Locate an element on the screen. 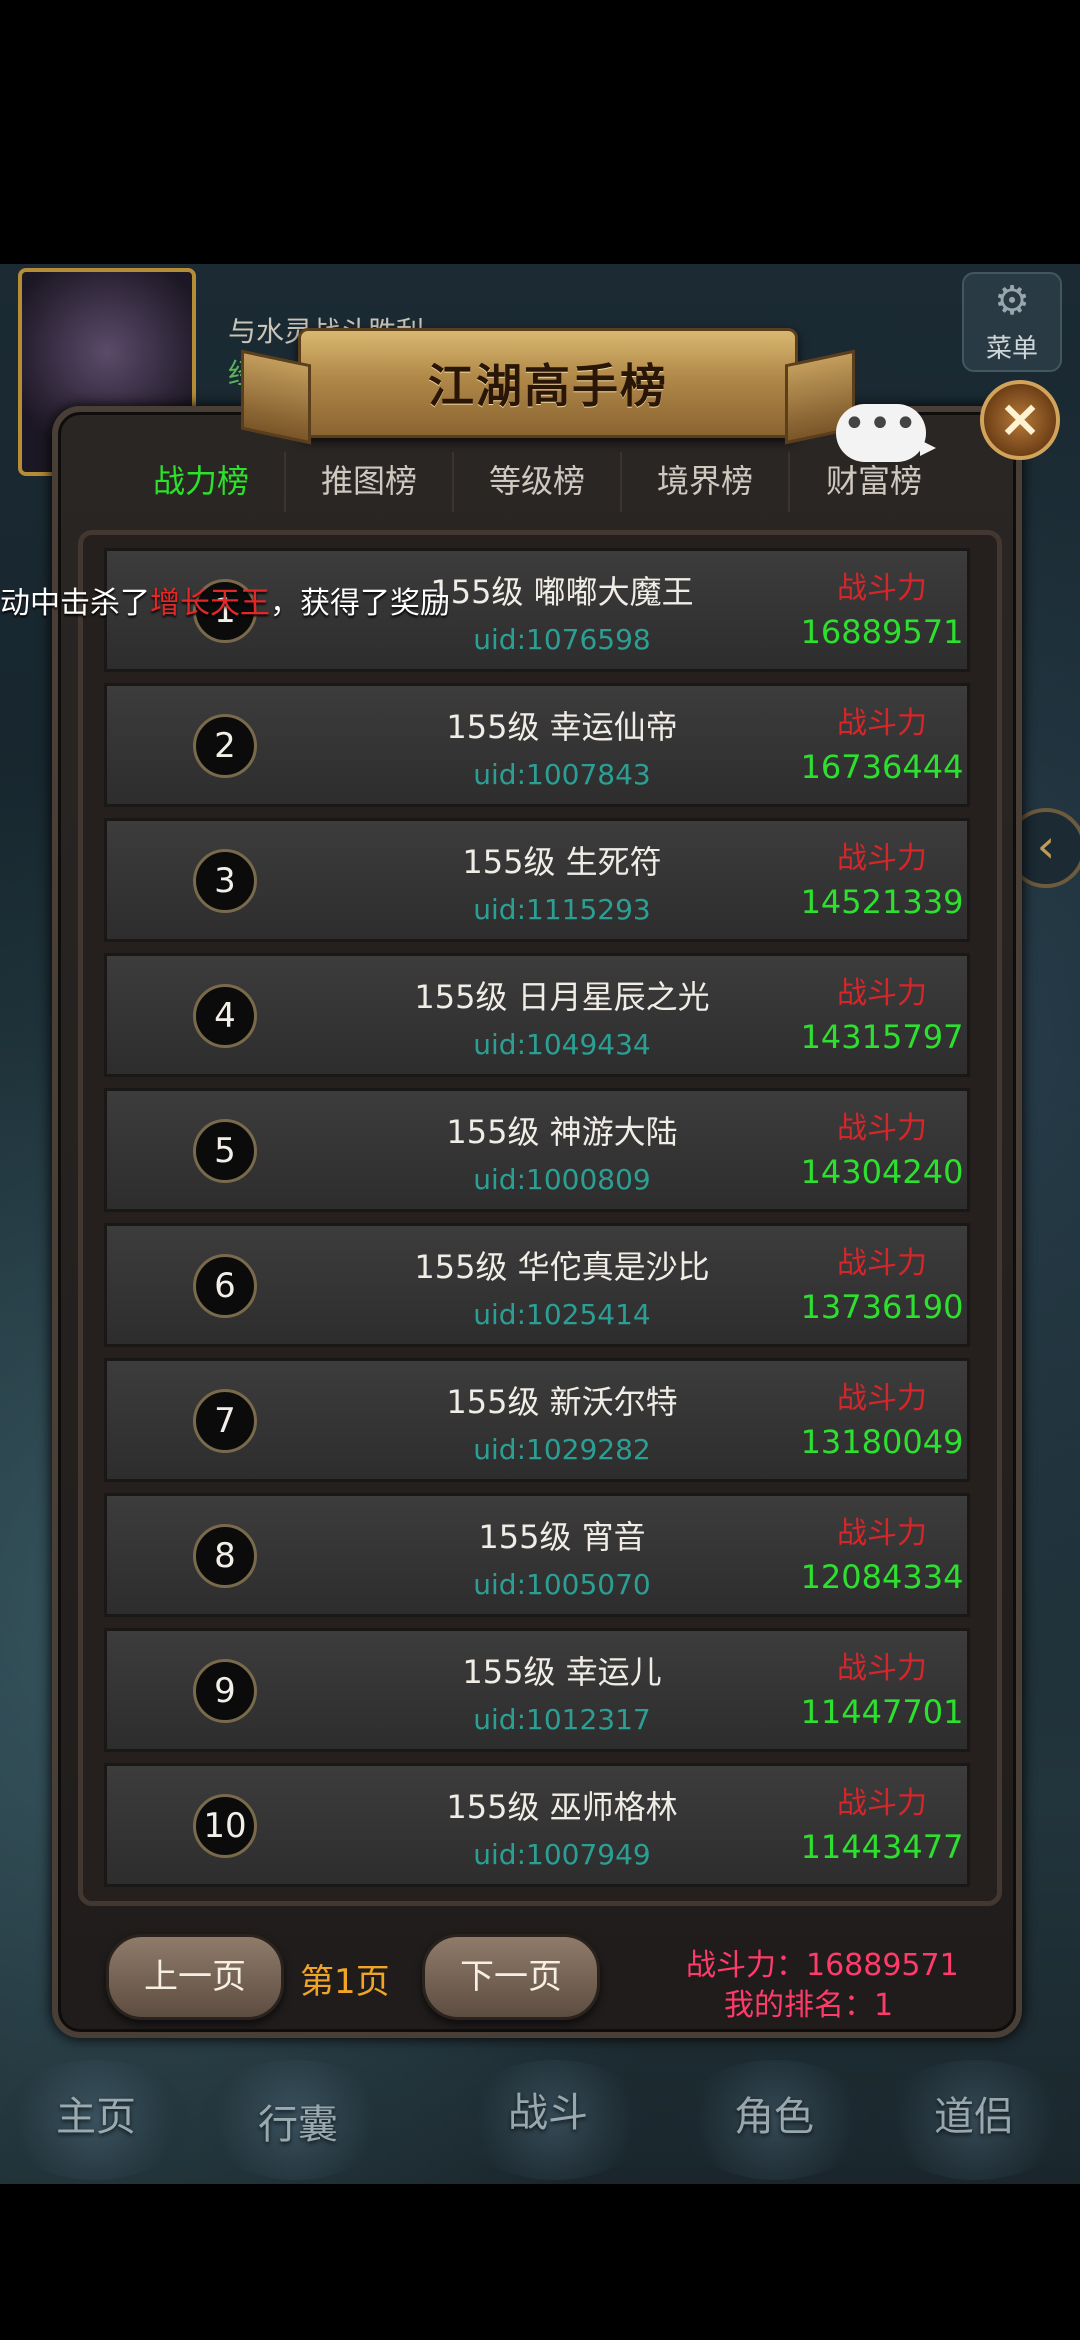 The height and width of the screenshot is (2340, 1080). player-name: 155级 生死符 is located at coordinates (562, 862).